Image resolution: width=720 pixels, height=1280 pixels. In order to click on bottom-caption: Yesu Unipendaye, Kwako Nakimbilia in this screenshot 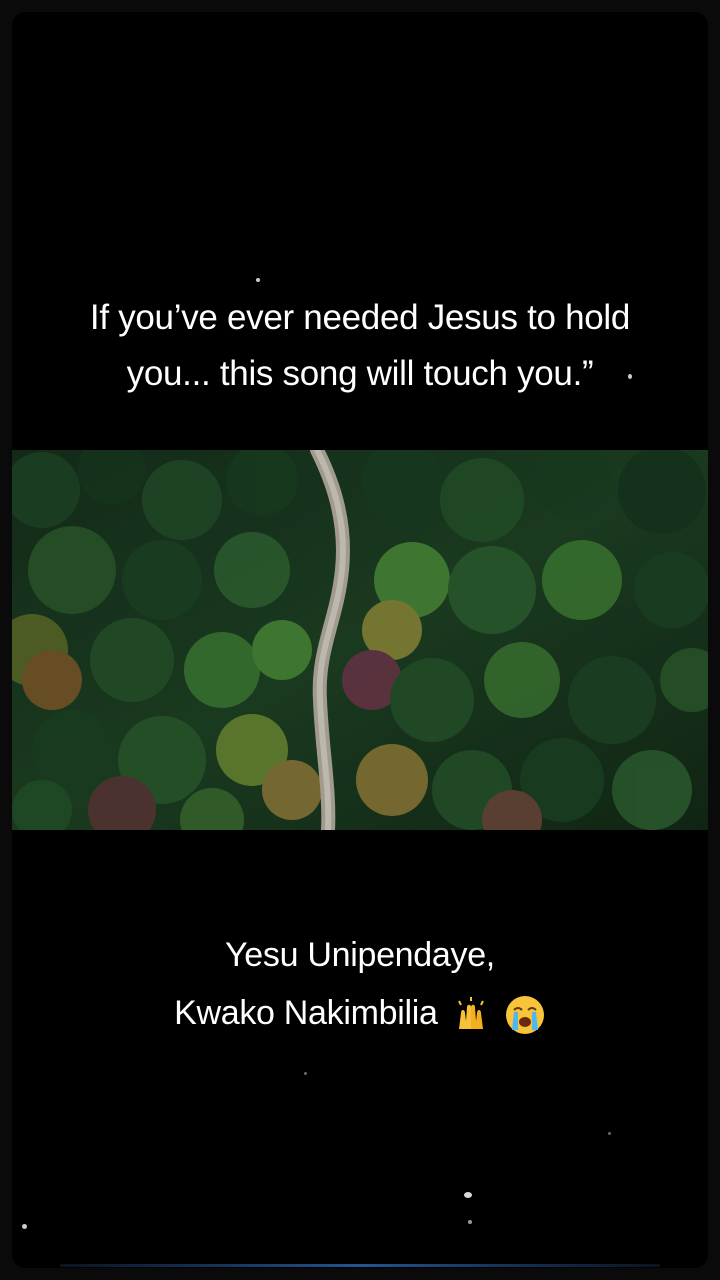, I will do `click(360, 984)`.